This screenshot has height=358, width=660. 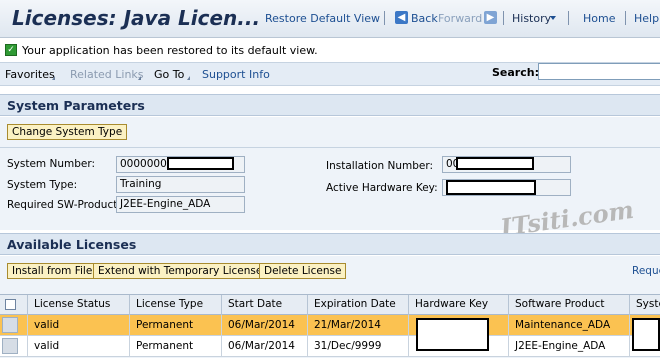 I want to click on success-check-icon: ✓, so click(x=11, y=50).